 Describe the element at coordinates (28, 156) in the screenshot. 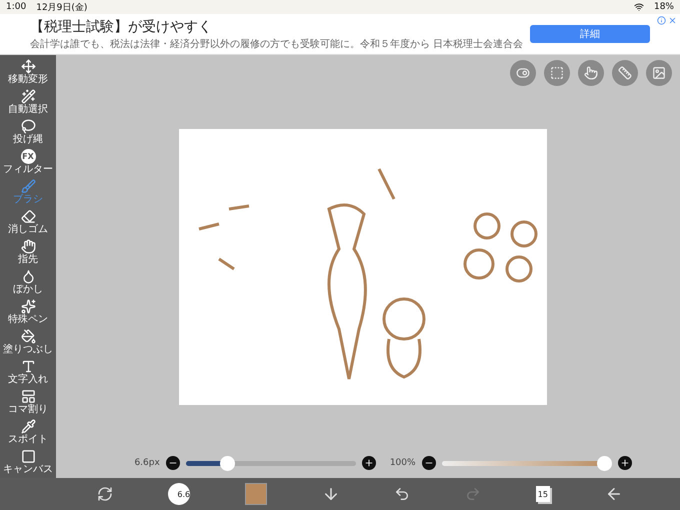

I see `filter-icon: FX` at that location.